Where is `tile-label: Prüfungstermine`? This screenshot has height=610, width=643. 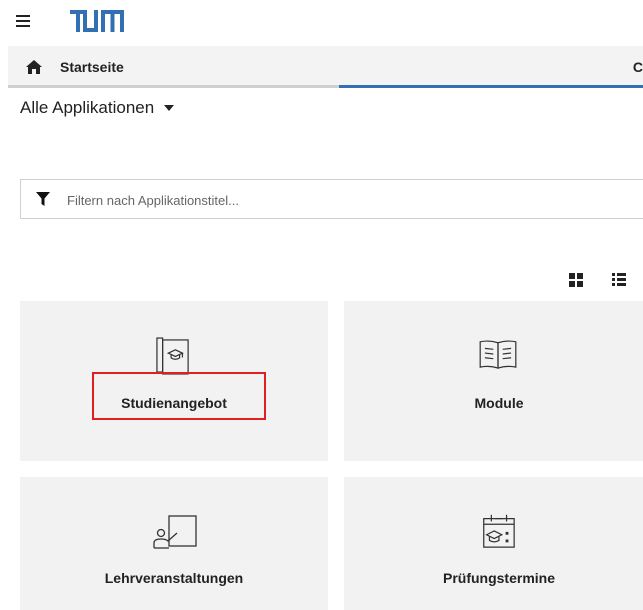 tile-label: Prüfungstermine is located at coordinates (498, 578).